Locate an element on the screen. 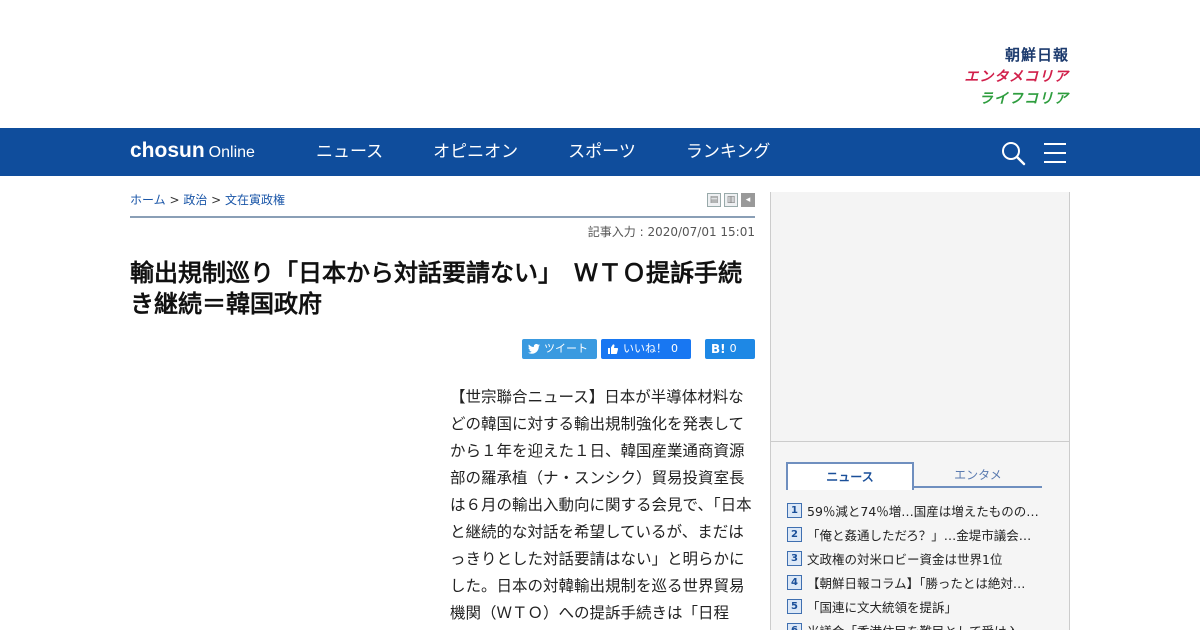 This screenshot has height=630, width=1200. rank-title: 文政権の対米ロビー資金は世界1位 is located at coordinates (905, 559).